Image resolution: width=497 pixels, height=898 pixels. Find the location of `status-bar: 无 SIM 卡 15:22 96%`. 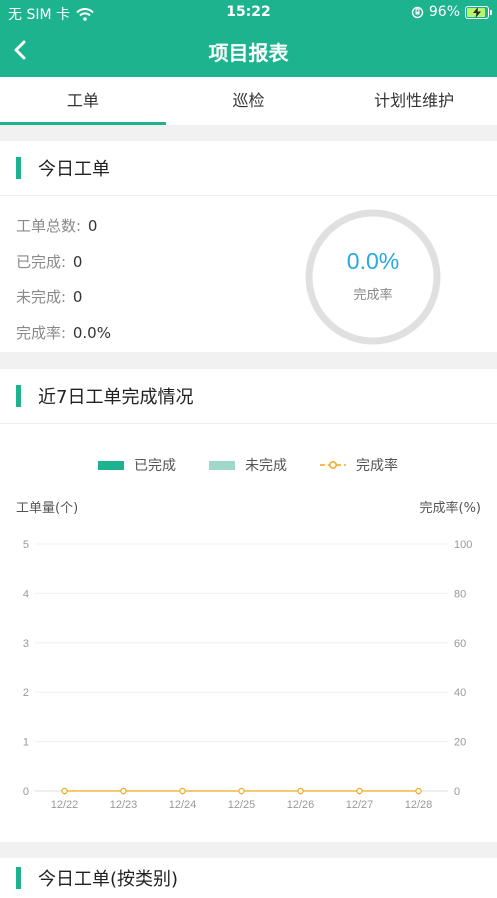

status-bar: 无 SIM 卡 15:22 96% is located at coordinates (248, 13).